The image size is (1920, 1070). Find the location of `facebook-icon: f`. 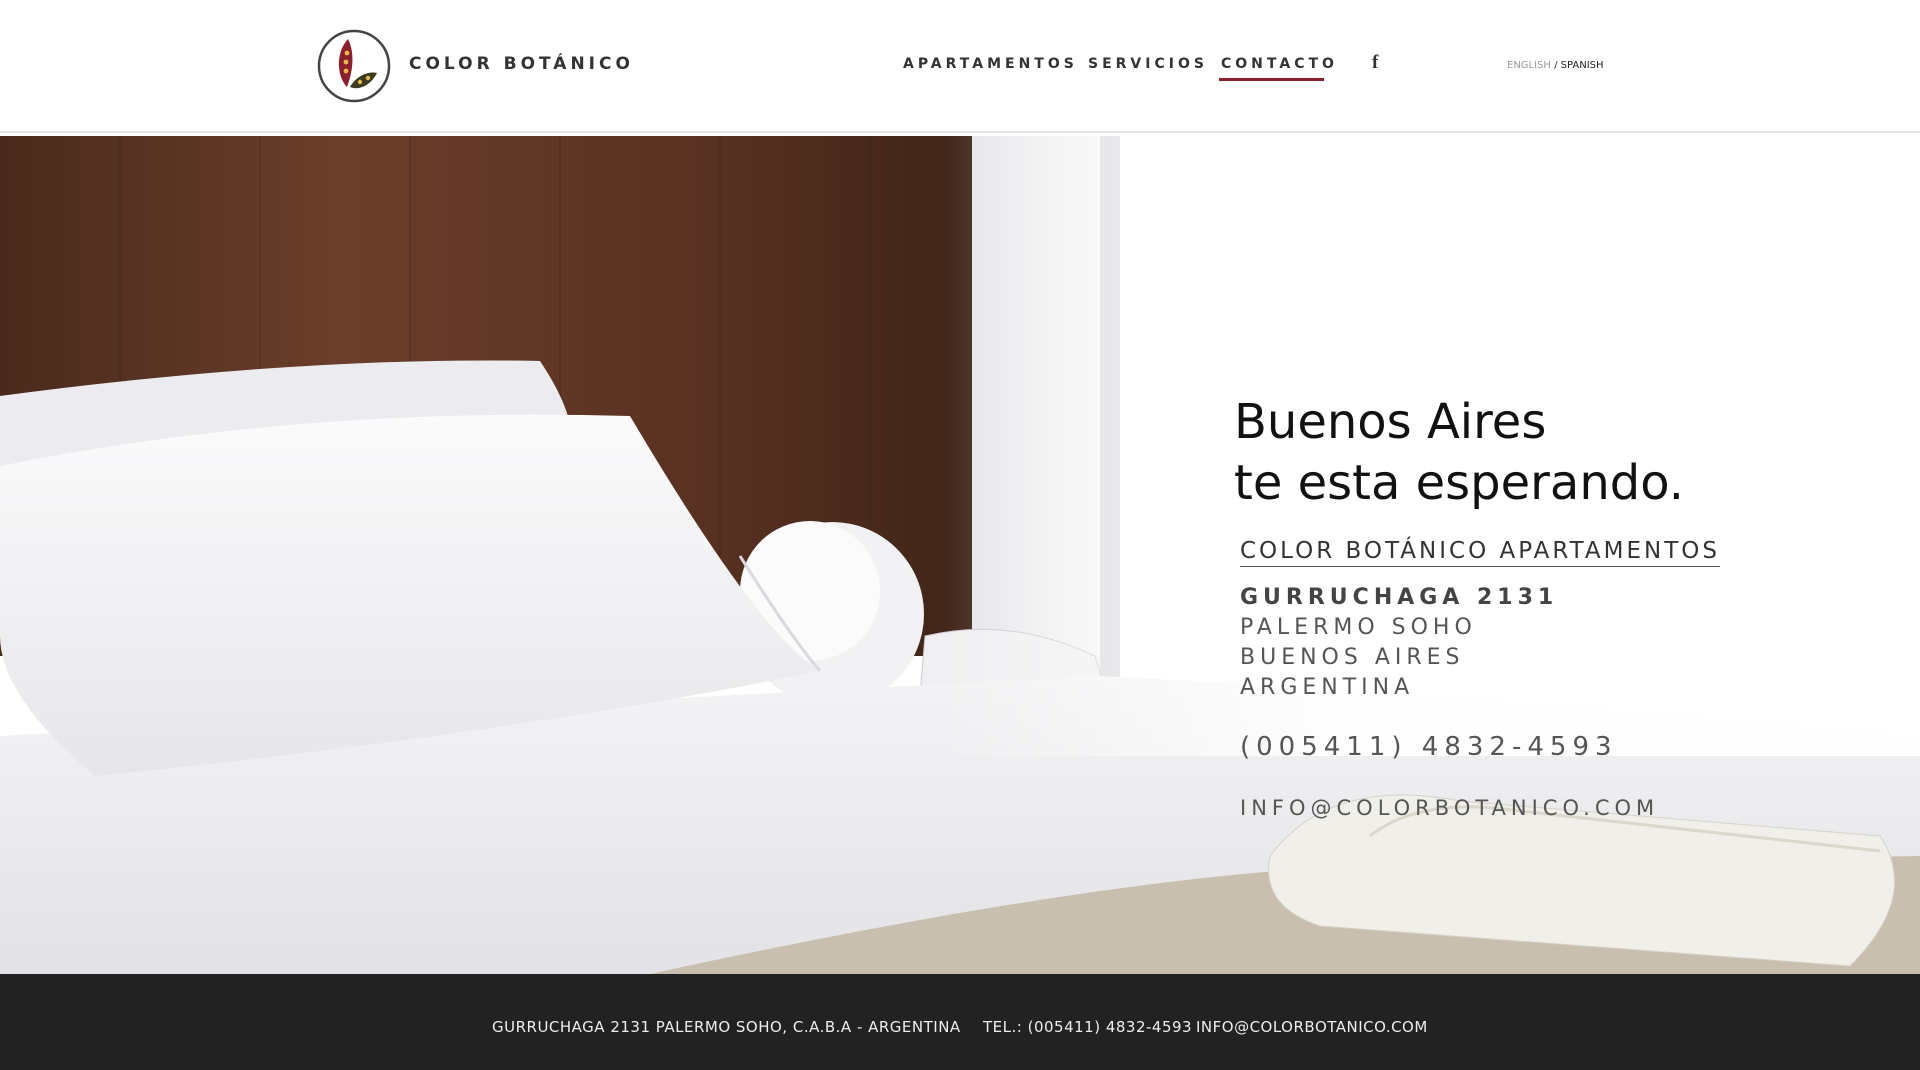

facebook-icon: f is located at coordinates (1378, 63).